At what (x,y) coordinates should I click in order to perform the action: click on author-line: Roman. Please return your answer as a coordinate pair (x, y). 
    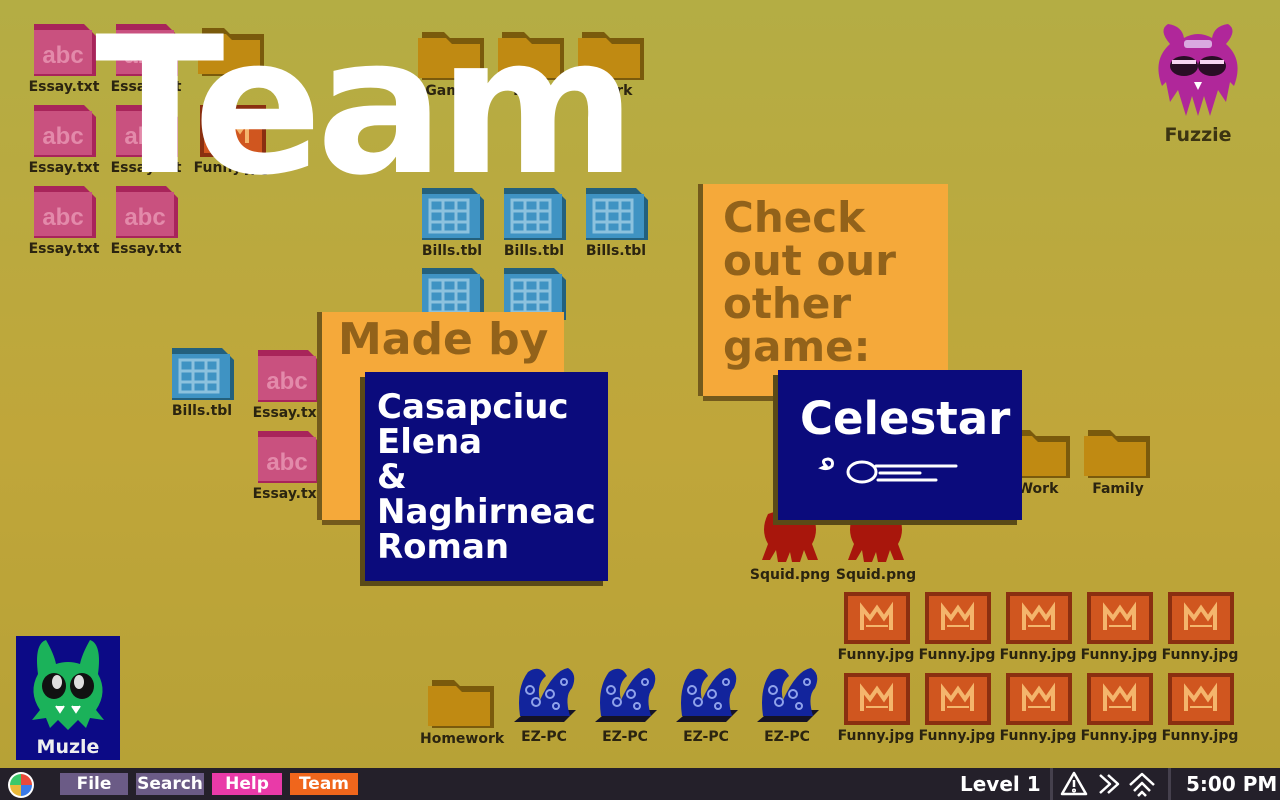
    Looking at the image, I should click on (443, 547).